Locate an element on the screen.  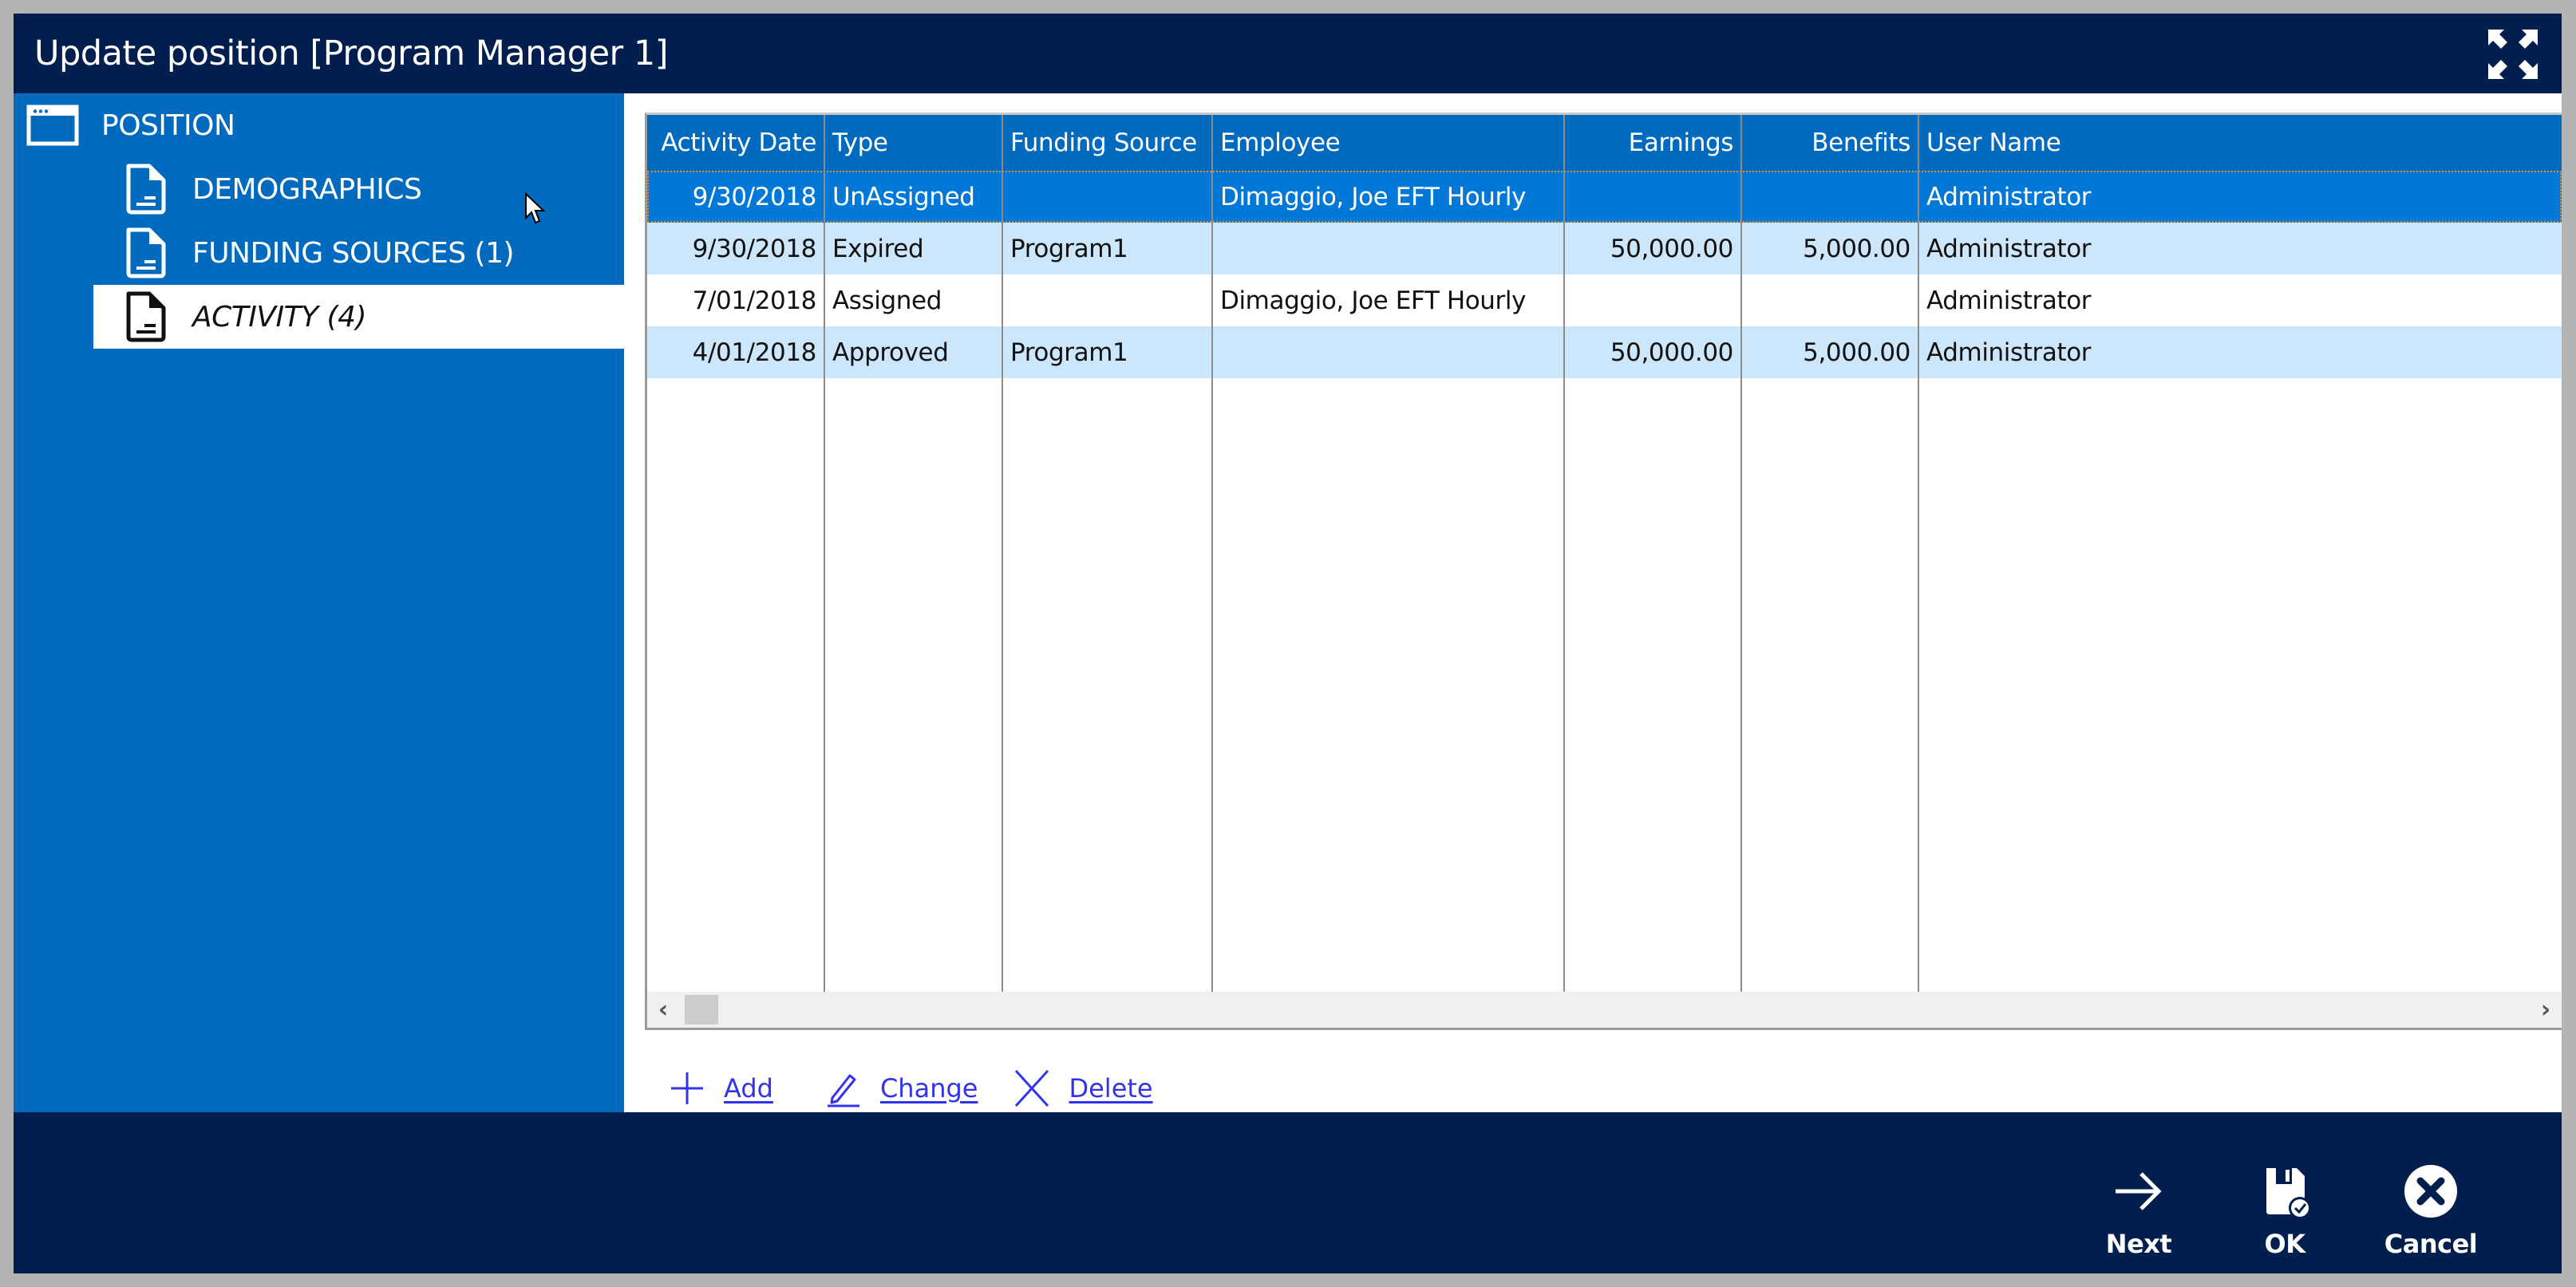
ok-button: OK is located at coordinates (2285, 1210).